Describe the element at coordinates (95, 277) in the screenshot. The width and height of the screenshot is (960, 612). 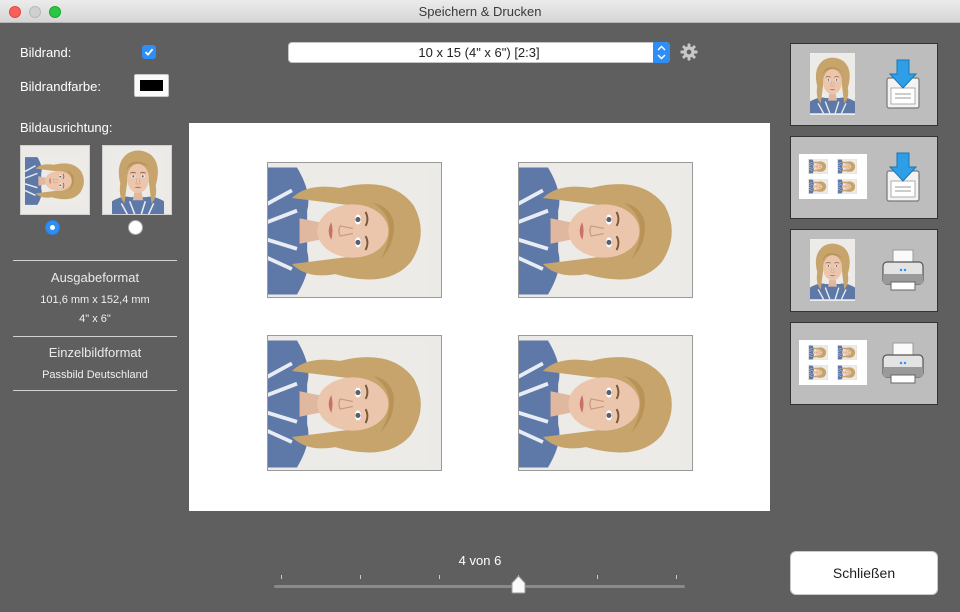
I see `output-format-title: Ausgabeformat` at that location.